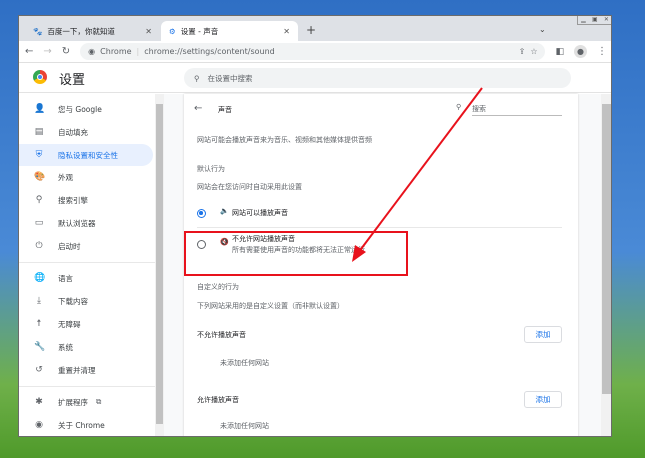  I want to click on arrow-head, so click(359, 253).